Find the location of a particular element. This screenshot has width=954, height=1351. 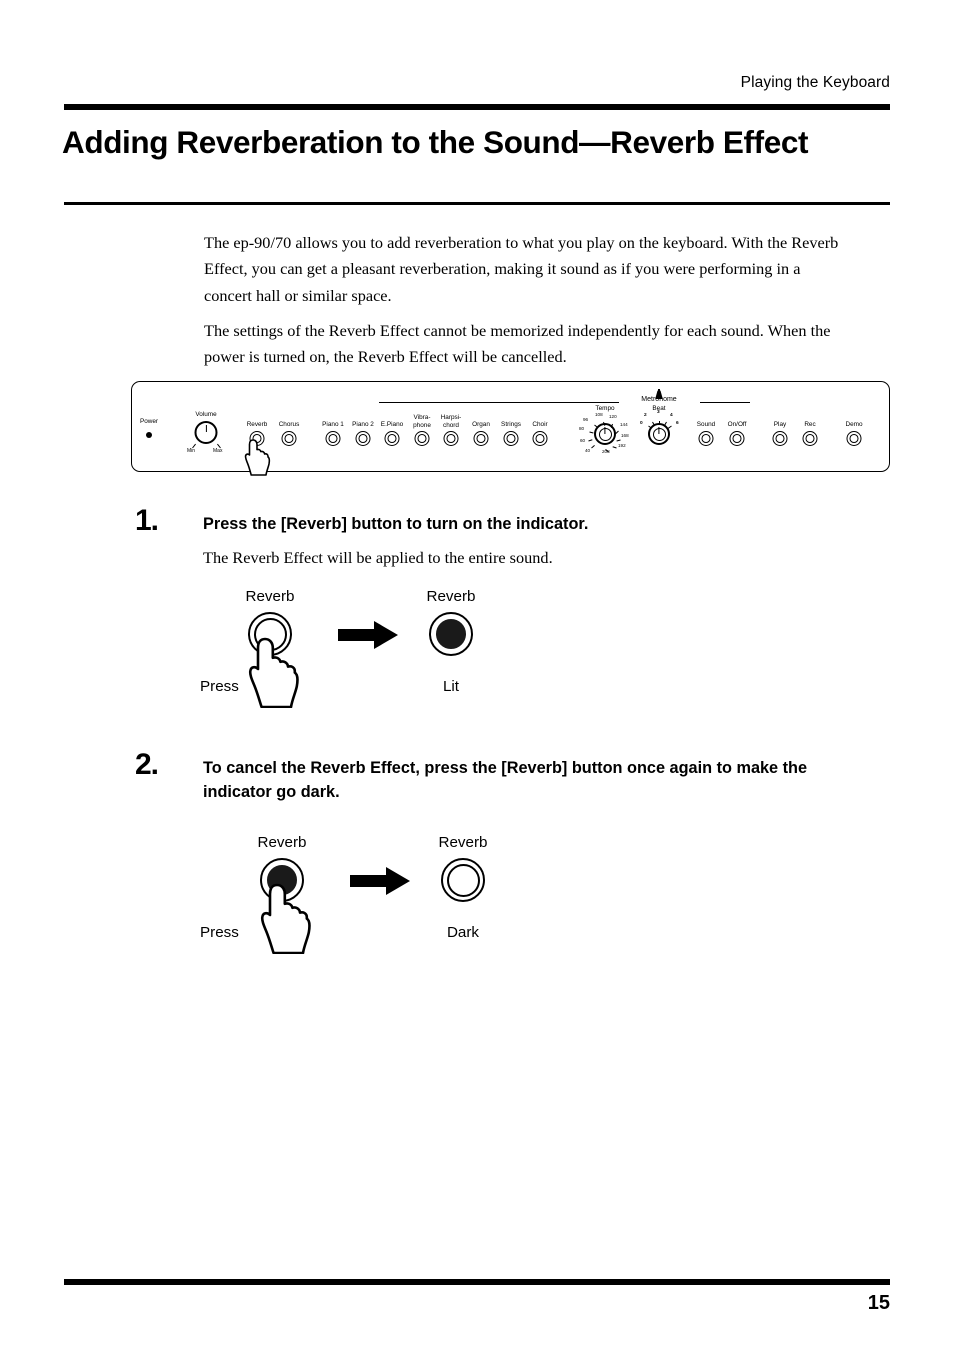

panel-label-piano-1: Piano 1 is located at coordinates (333, 424).